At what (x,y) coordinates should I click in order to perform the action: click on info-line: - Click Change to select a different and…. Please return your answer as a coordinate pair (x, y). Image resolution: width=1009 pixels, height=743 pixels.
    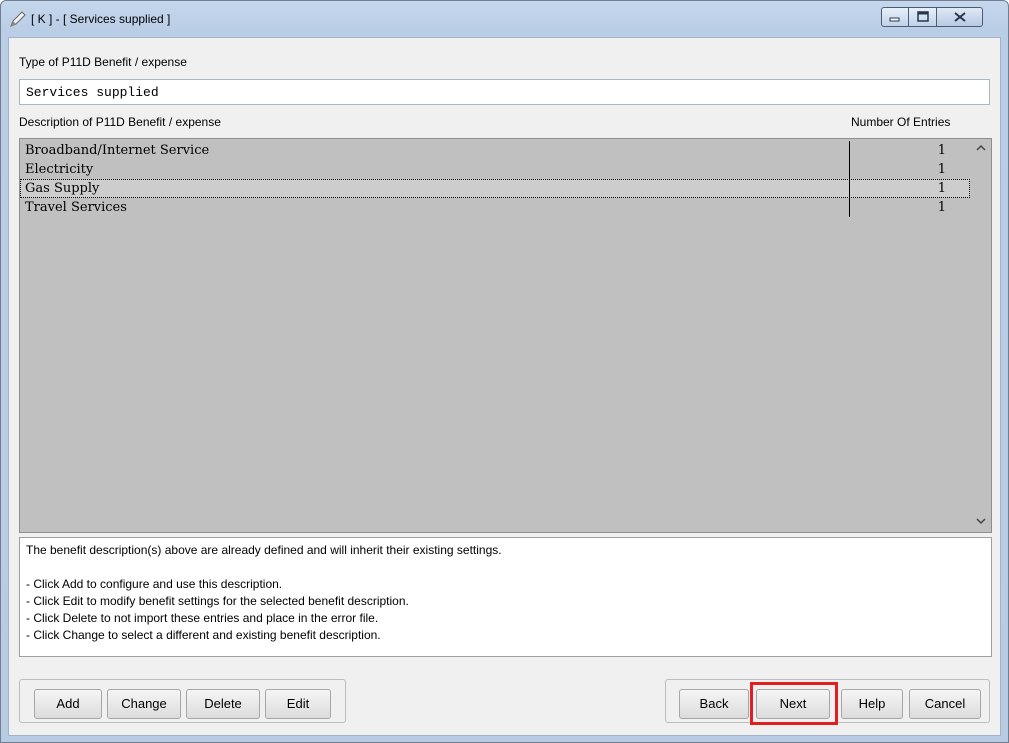
    Looking at the image, I should click on (203, 635).